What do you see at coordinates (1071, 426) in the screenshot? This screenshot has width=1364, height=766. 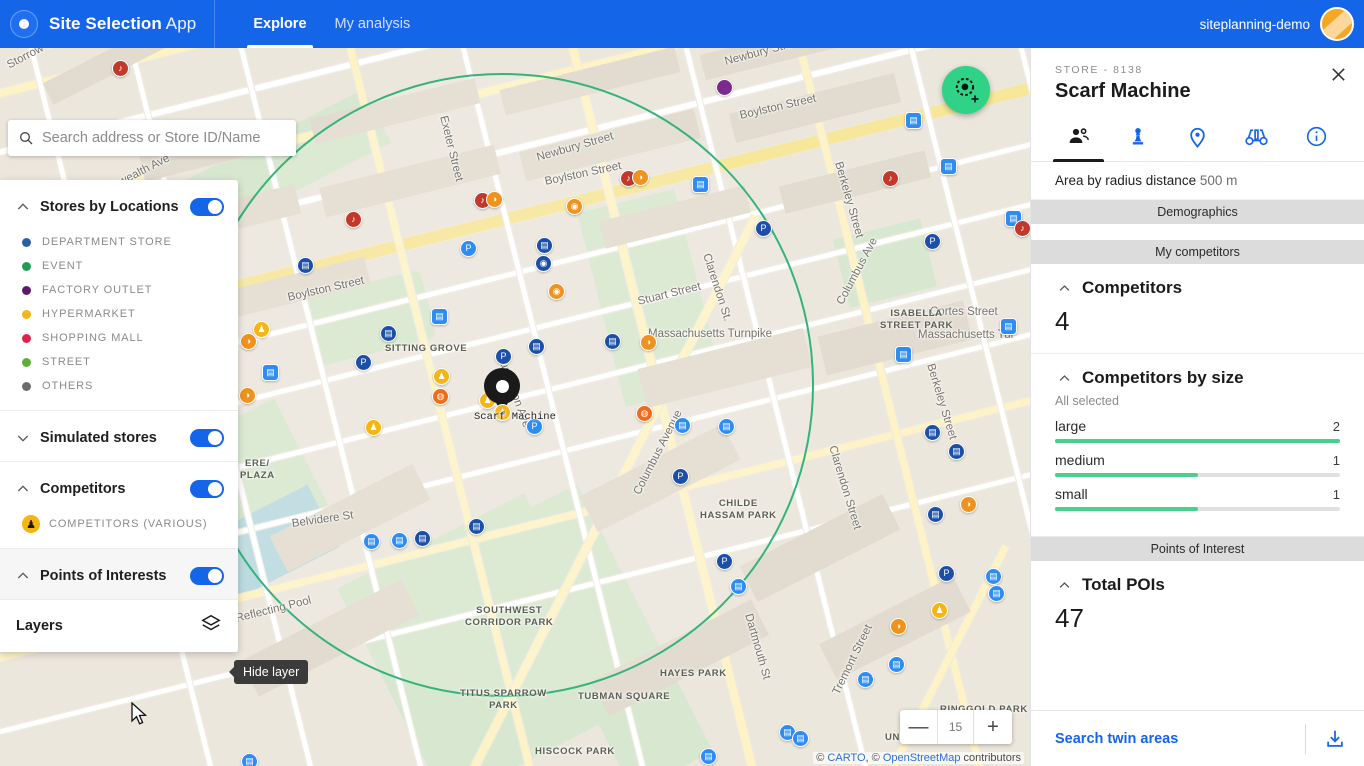 I see `size-bar-label: large` at bounding box center [1071, 426].